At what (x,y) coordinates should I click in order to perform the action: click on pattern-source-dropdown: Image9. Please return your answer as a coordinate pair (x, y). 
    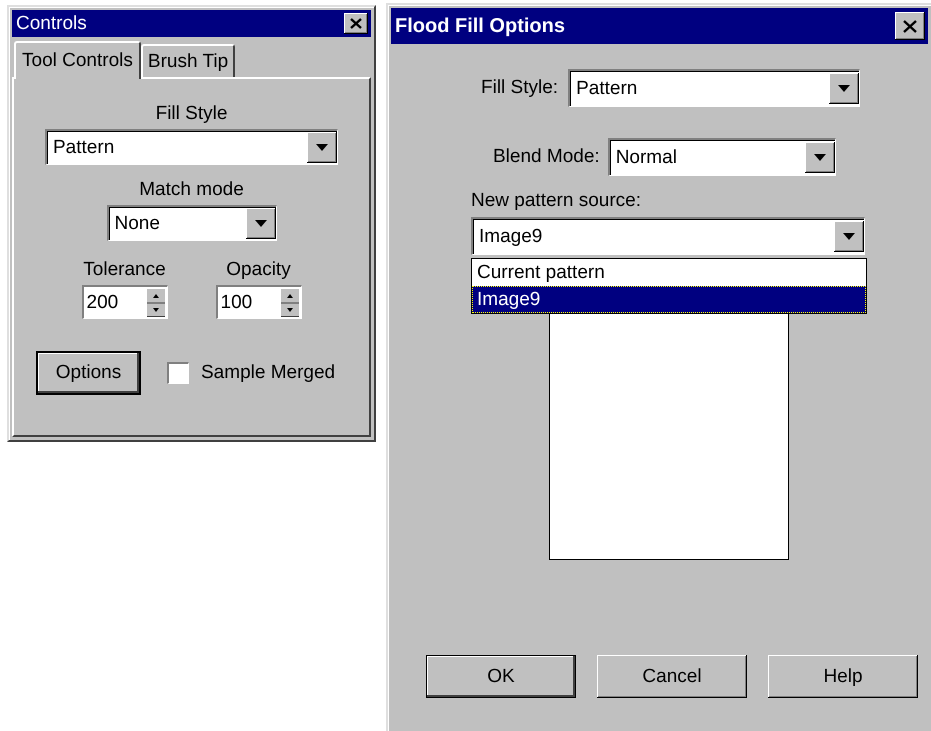
    Looking at the image, I should click on (668, 236).